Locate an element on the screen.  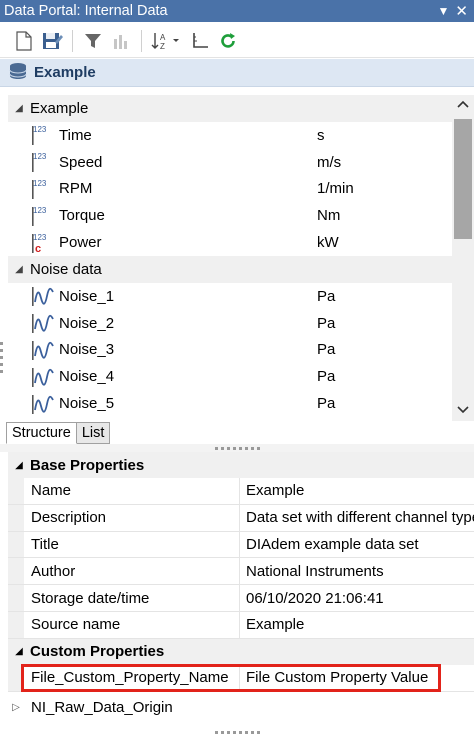
channel-unit: 1/min is located at coordinates (335, 189).